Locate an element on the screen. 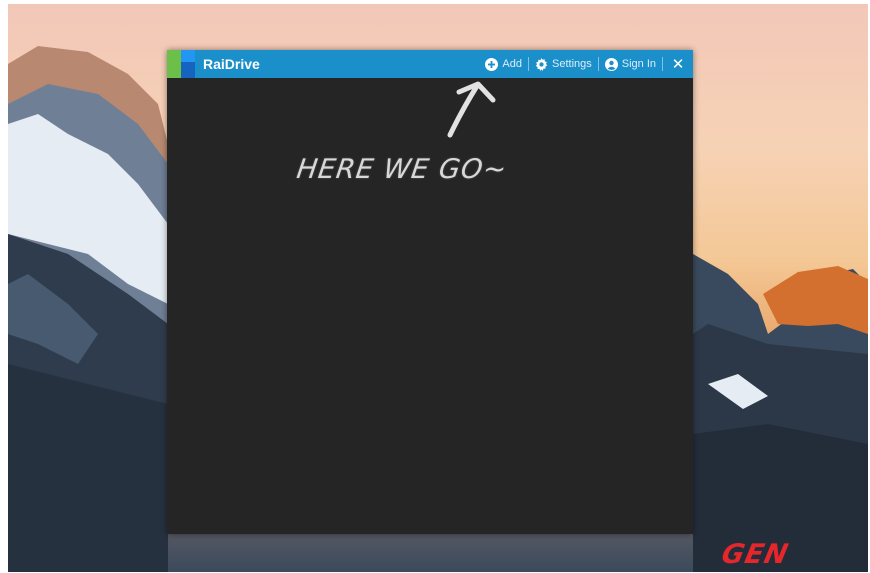  gen-watermark-logo: GEN is located at coordinates (755, 554).